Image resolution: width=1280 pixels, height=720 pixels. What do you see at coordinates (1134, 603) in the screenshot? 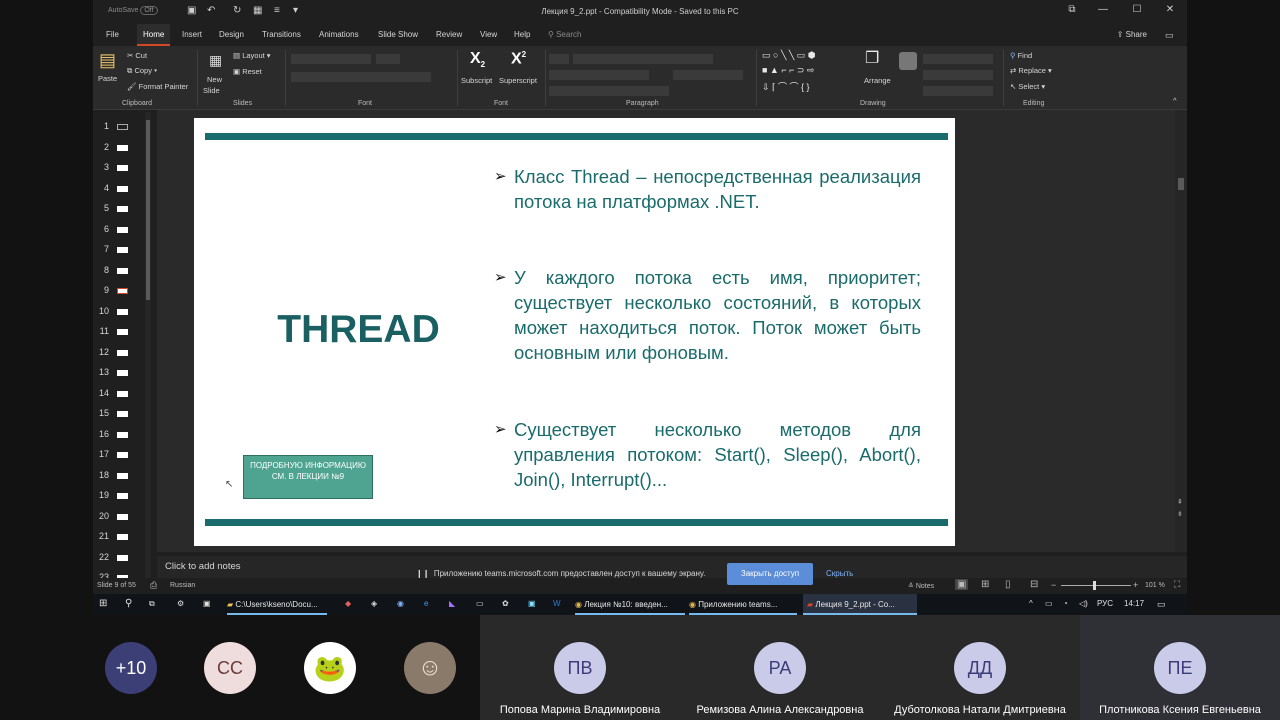
I see `clock: 14:17` at bounding box center [1134, 603].